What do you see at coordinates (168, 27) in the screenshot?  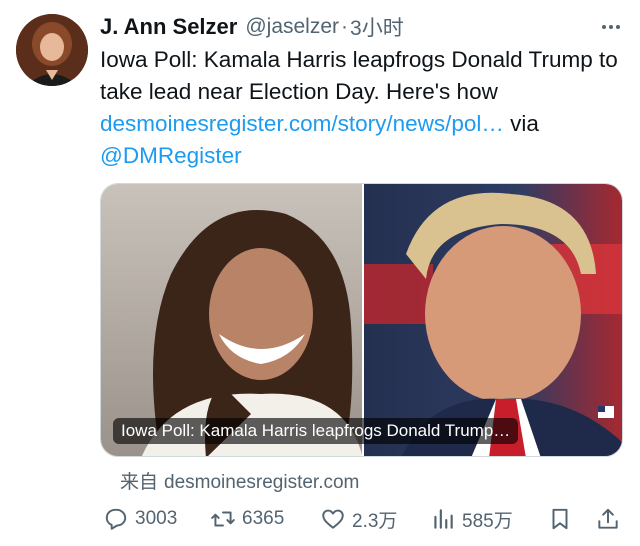 I see `display-name: J. Ann Selzer` at bounding box center [168, 27].